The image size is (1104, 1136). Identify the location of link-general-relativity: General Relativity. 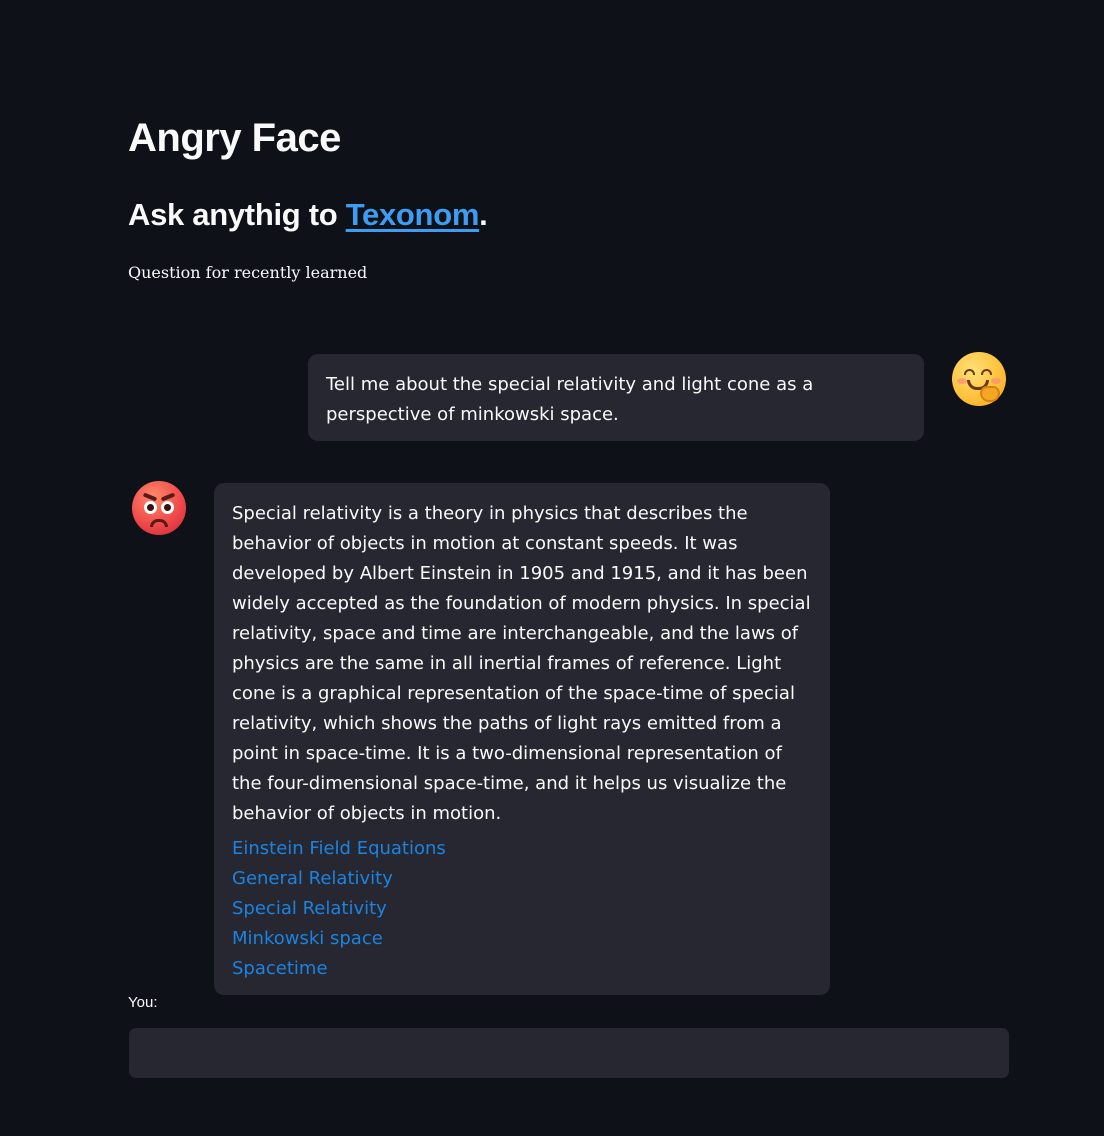
(522, 879).